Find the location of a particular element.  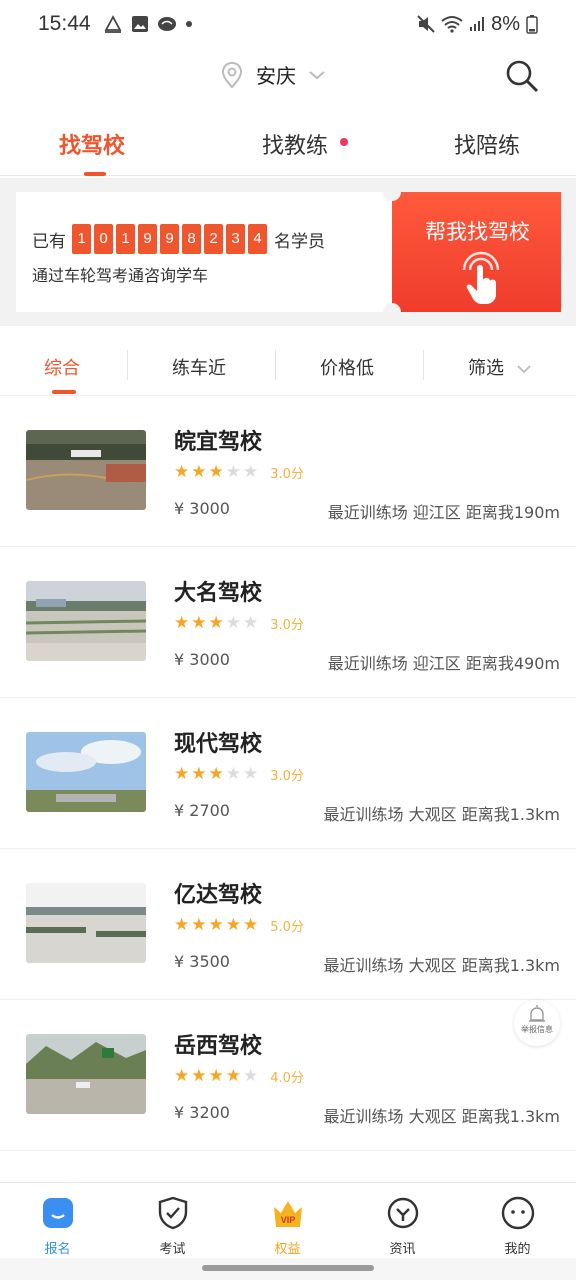

tab-find-coach: 找教练 is located at coordinates (295, 144).